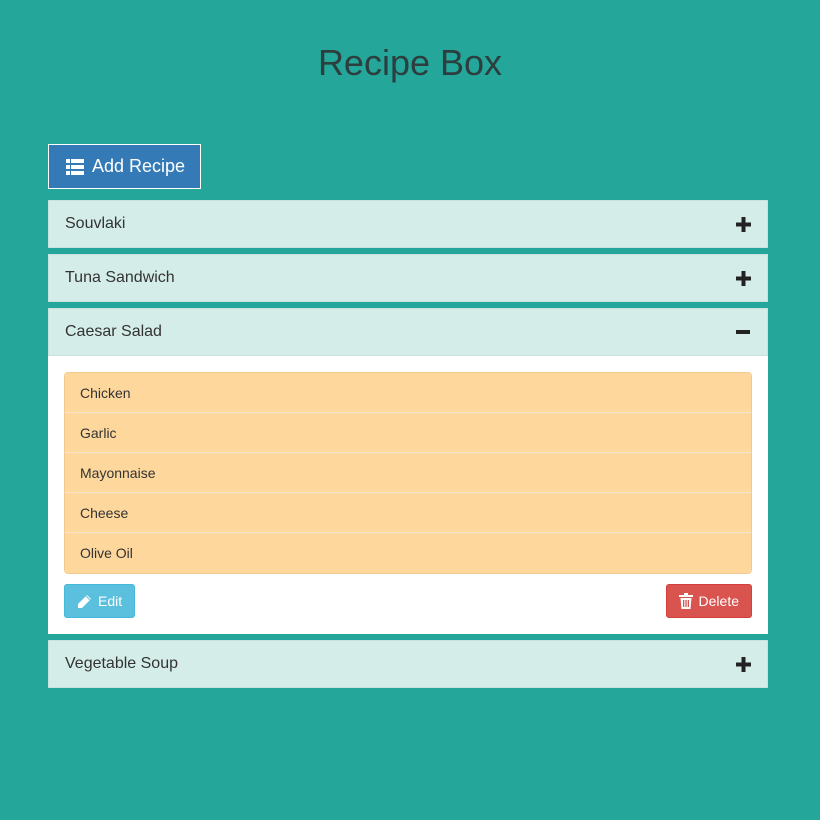  I want to click on recipe-header-souvlaki: Souvlaki, so click(408, 224).